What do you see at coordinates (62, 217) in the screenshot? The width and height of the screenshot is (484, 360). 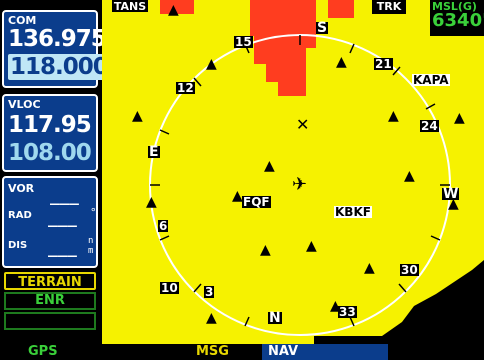 I see `rad-value: ___` at bounding box center [62, 217].